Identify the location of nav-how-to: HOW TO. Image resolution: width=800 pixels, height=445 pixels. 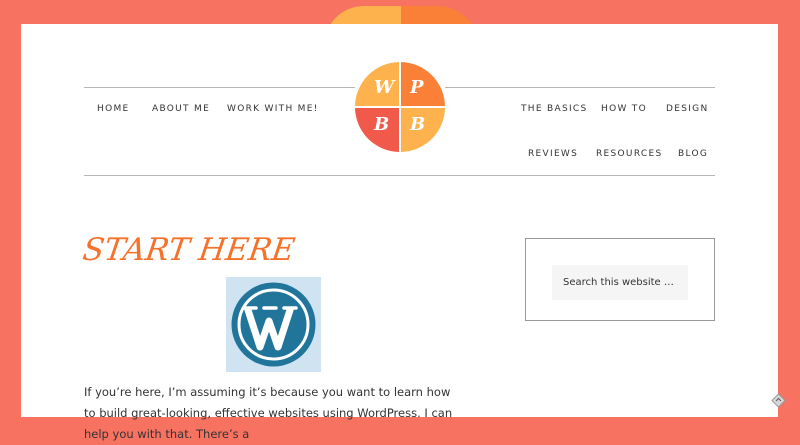
(624, 109).